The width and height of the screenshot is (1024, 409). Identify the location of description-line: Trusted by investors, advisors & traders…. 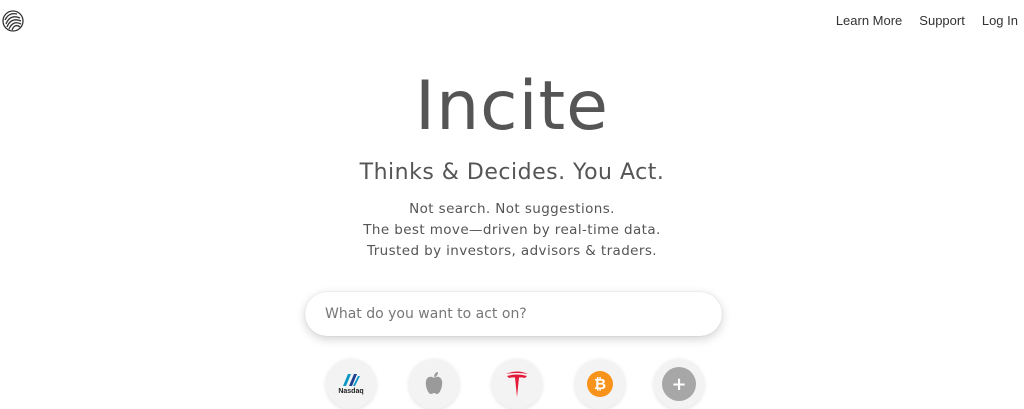
(512, 251).